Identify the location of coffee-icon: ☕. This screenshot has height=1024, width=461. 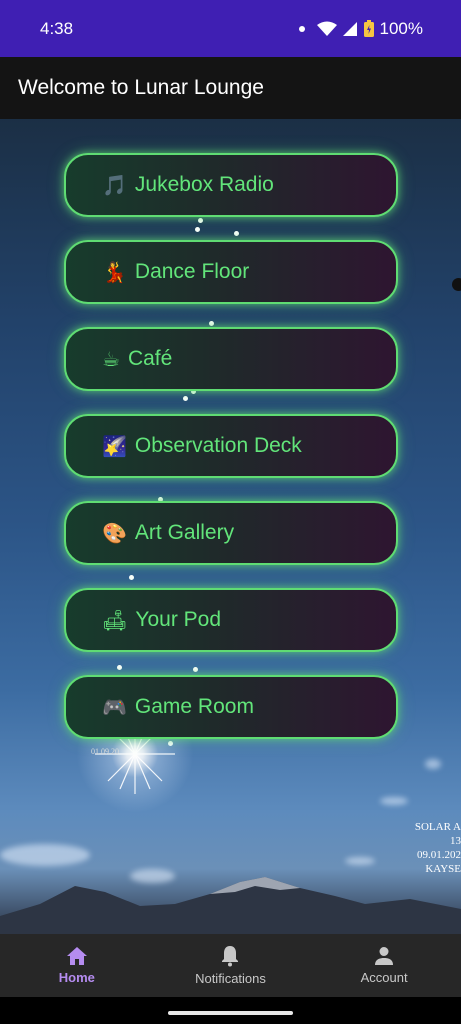
(111, 359).